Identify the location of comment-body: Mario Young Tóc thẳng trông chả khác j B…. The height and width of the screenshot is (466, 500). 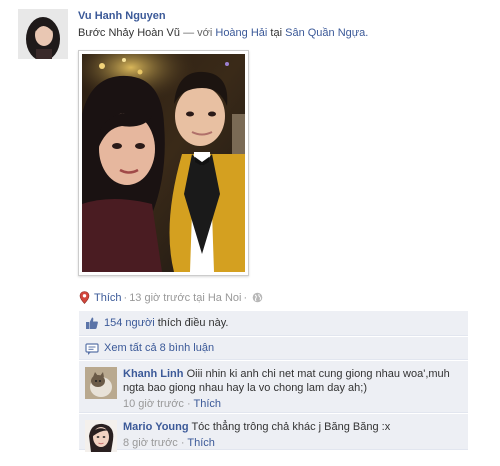
(288, 435).